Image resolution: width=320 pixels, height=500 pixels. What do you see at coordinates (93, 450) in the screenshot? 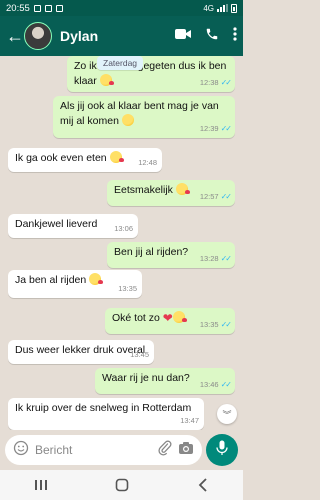
I see `message-input` at bounding box center [93, 450].